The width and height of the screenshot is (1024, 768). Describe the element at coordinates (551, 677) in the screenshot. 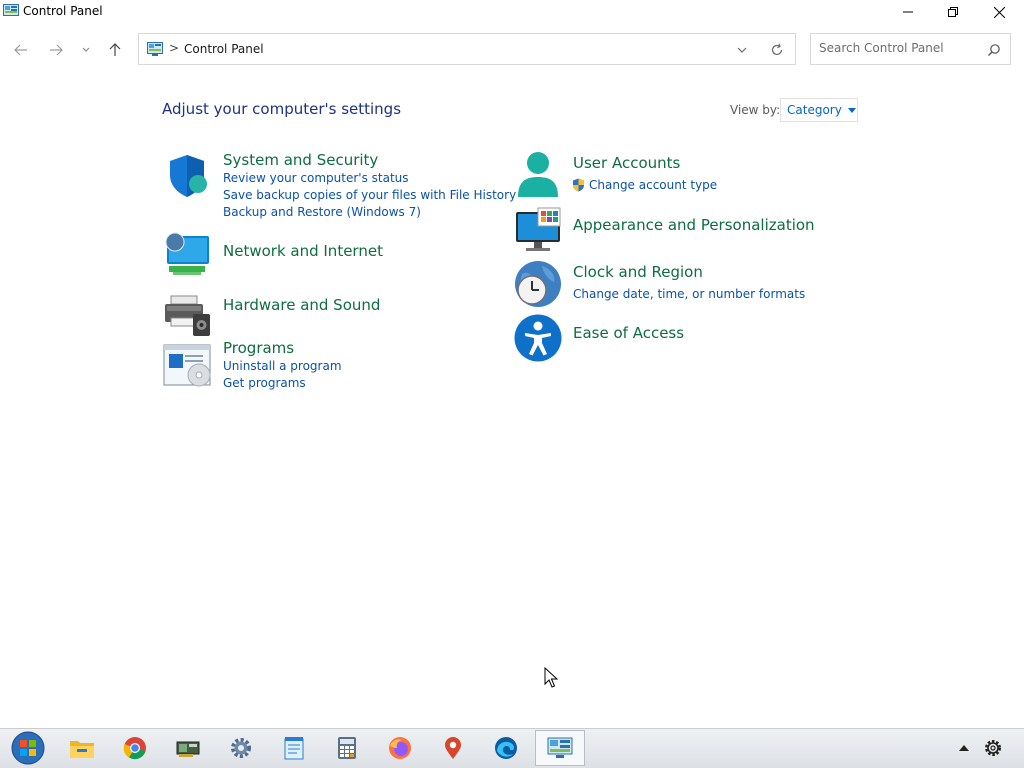

I see `mouse-cursor-icon` at that location.